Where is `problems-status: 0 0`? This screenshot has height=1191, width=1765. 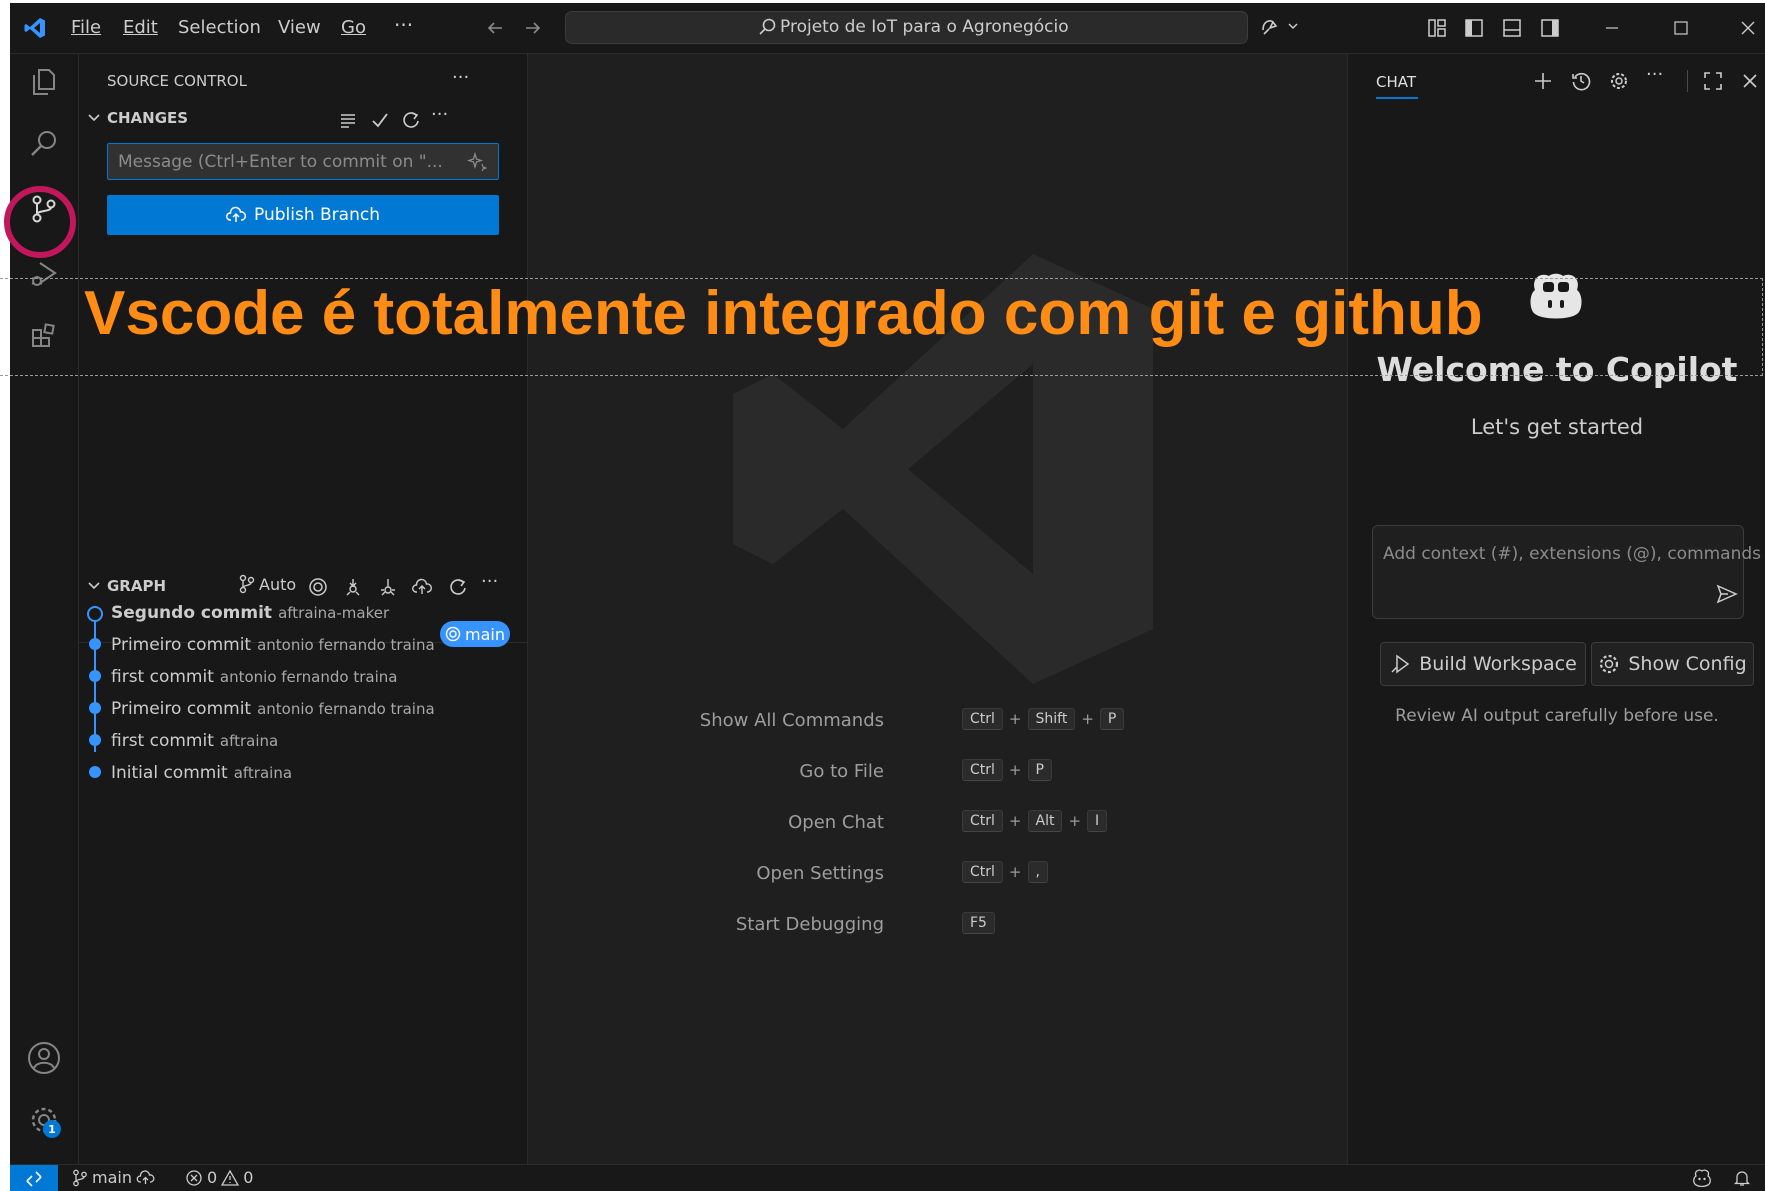
problems-status: 0 0 is located at coordinates (219, 1177).